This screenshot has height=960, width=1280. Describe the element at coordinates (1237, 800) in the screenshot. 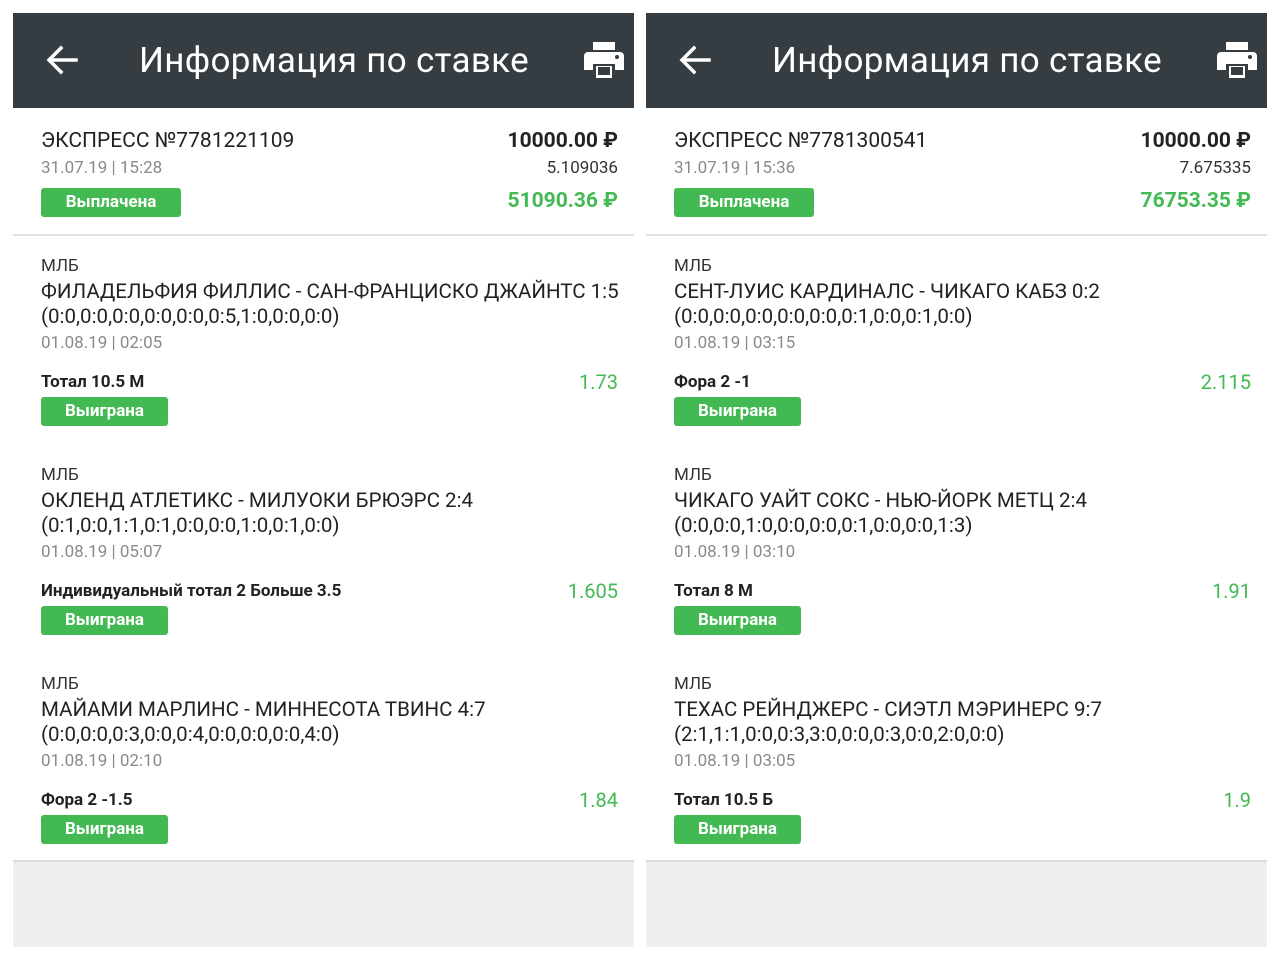

I see `event-odds: 1.9` at that location.